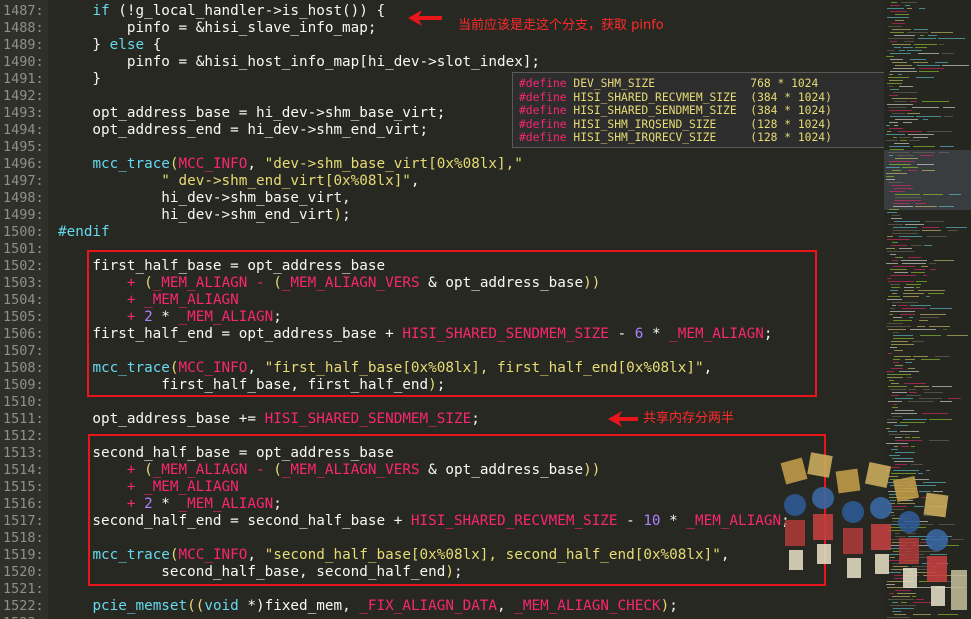 Image resolution: width=971 pixels, height=619 pixels. What do you see at coordinates (442, 28) in the screenshot?
I see `code-line: 1488: pinfo = &hisi_slave_info_map;` at bounding box center [442, 28].